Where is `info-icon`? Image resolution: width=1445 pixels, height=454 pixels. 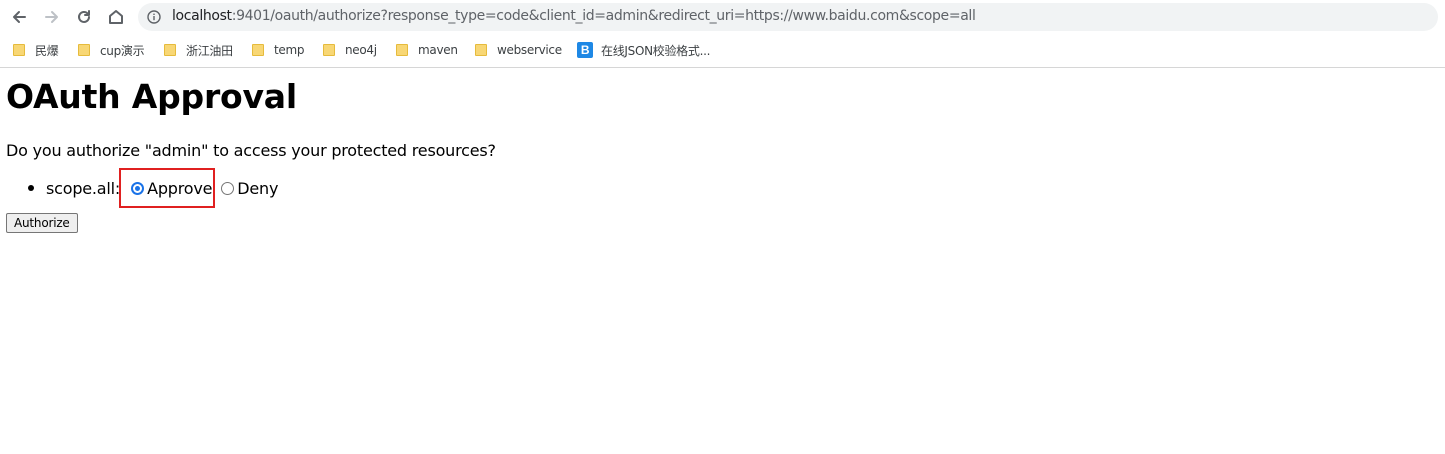 info-icon is located at coordinates (154, 17).